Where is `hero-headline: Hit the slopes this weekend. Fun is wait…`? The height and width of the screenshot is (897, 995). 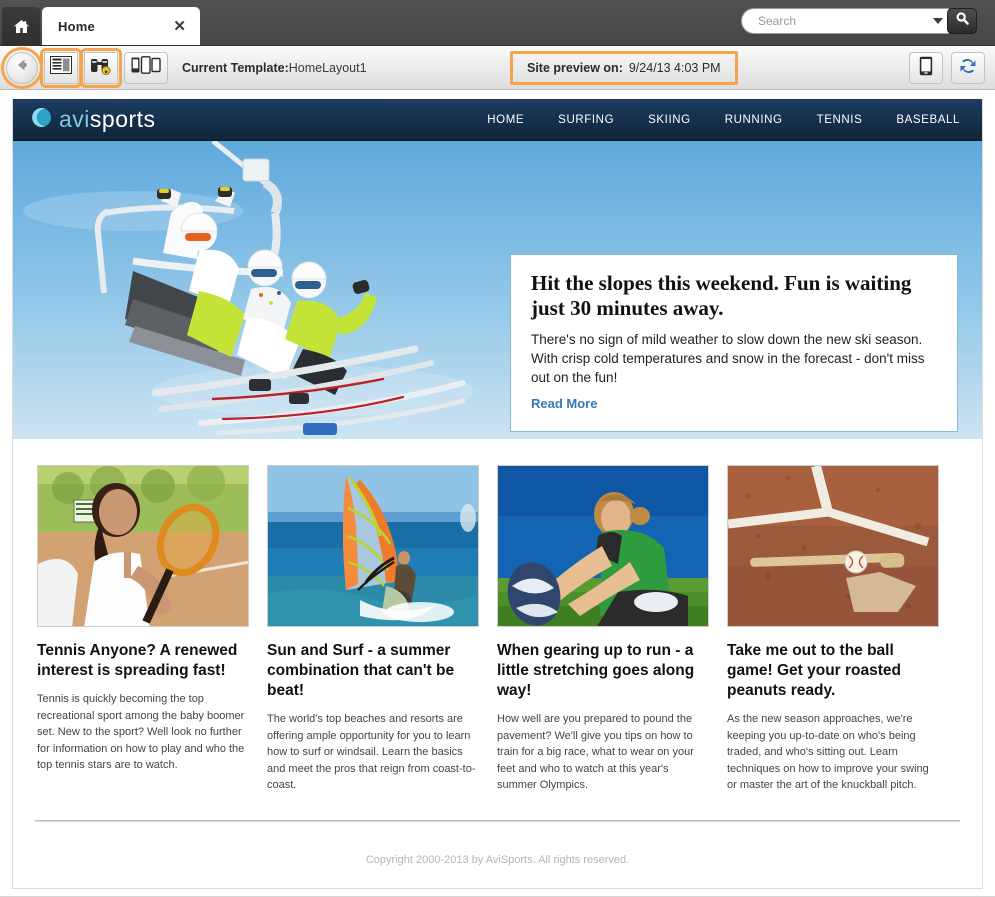
hero-headline: Hit the slopes this weekend. Fun is wait… is located at coordinates (721, 295).